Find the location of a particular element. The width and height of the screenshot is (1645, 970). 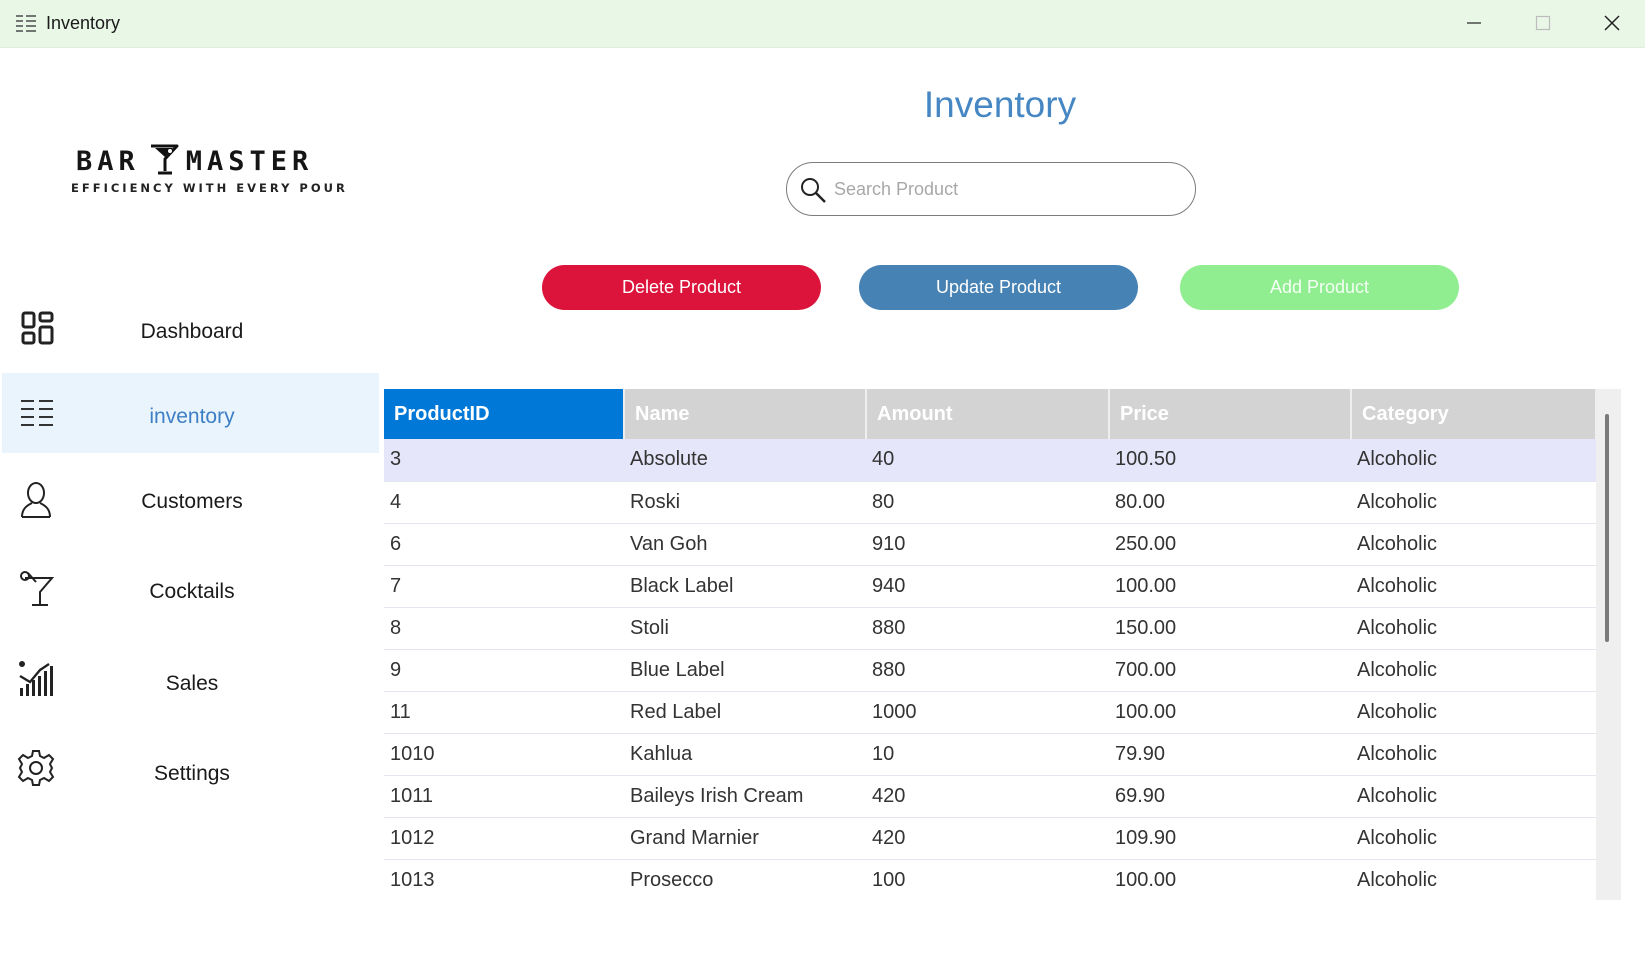

logo-brand-left: BAR is located at coordinates (108, 161).